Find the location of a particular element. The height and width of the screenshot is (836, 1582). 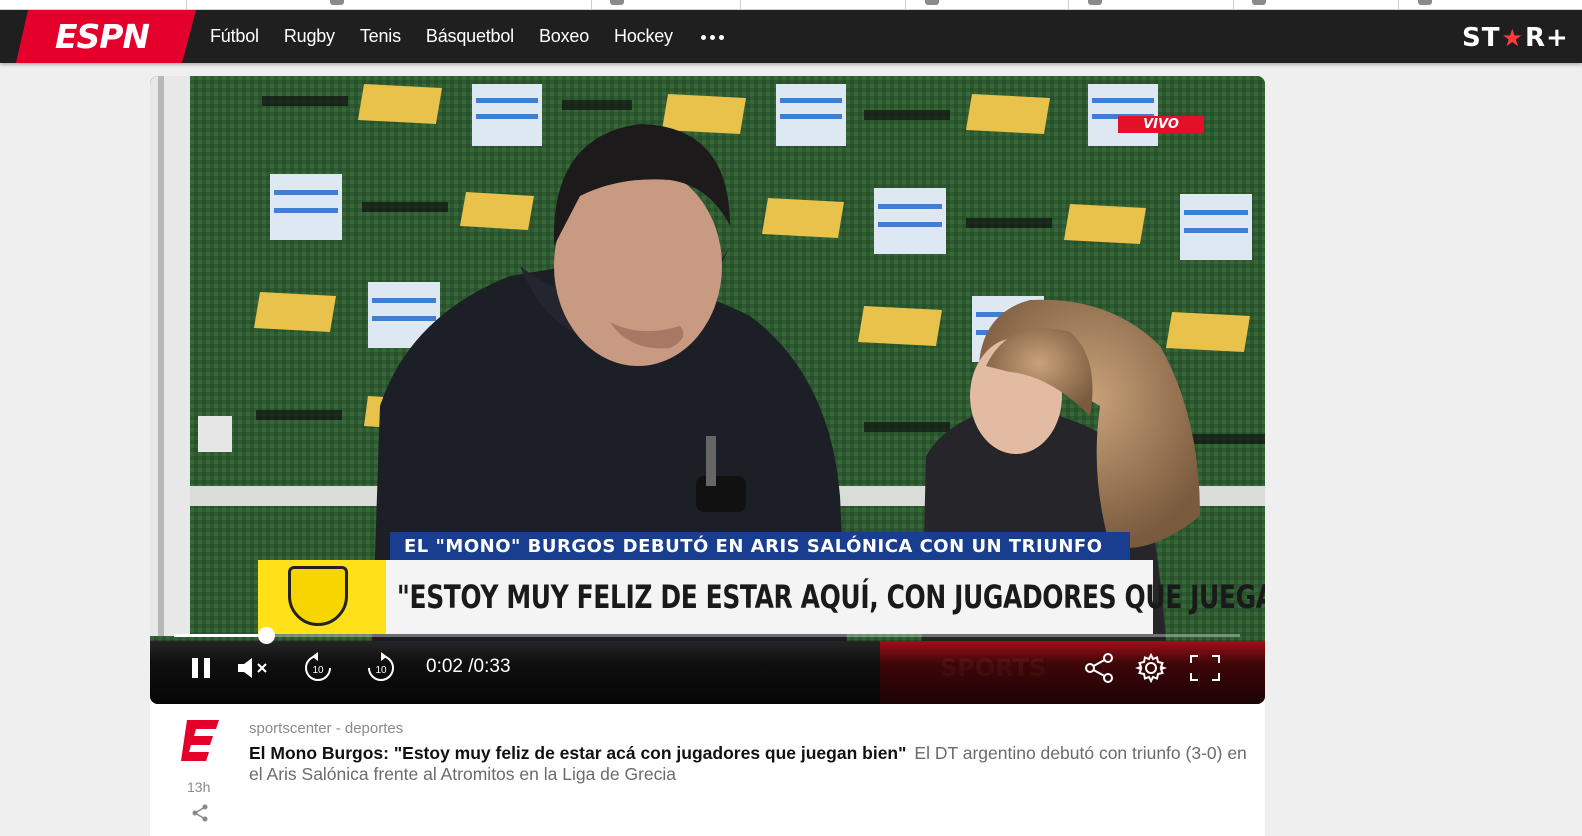

star-plus-text-left: ST is located at coordinates (1481, 38).